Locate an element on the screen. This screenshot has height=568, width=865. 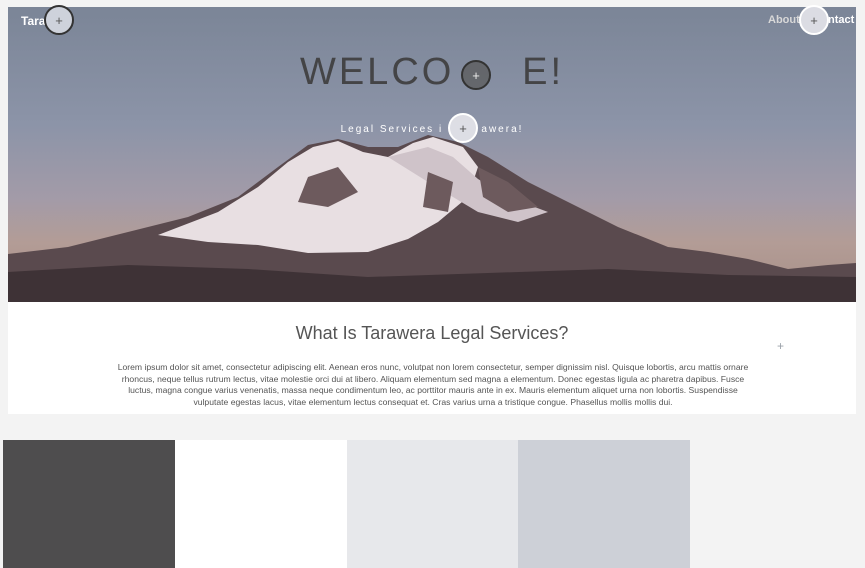
hero-tagline: Legal Services i awera! is located at coordinates (432, 129).